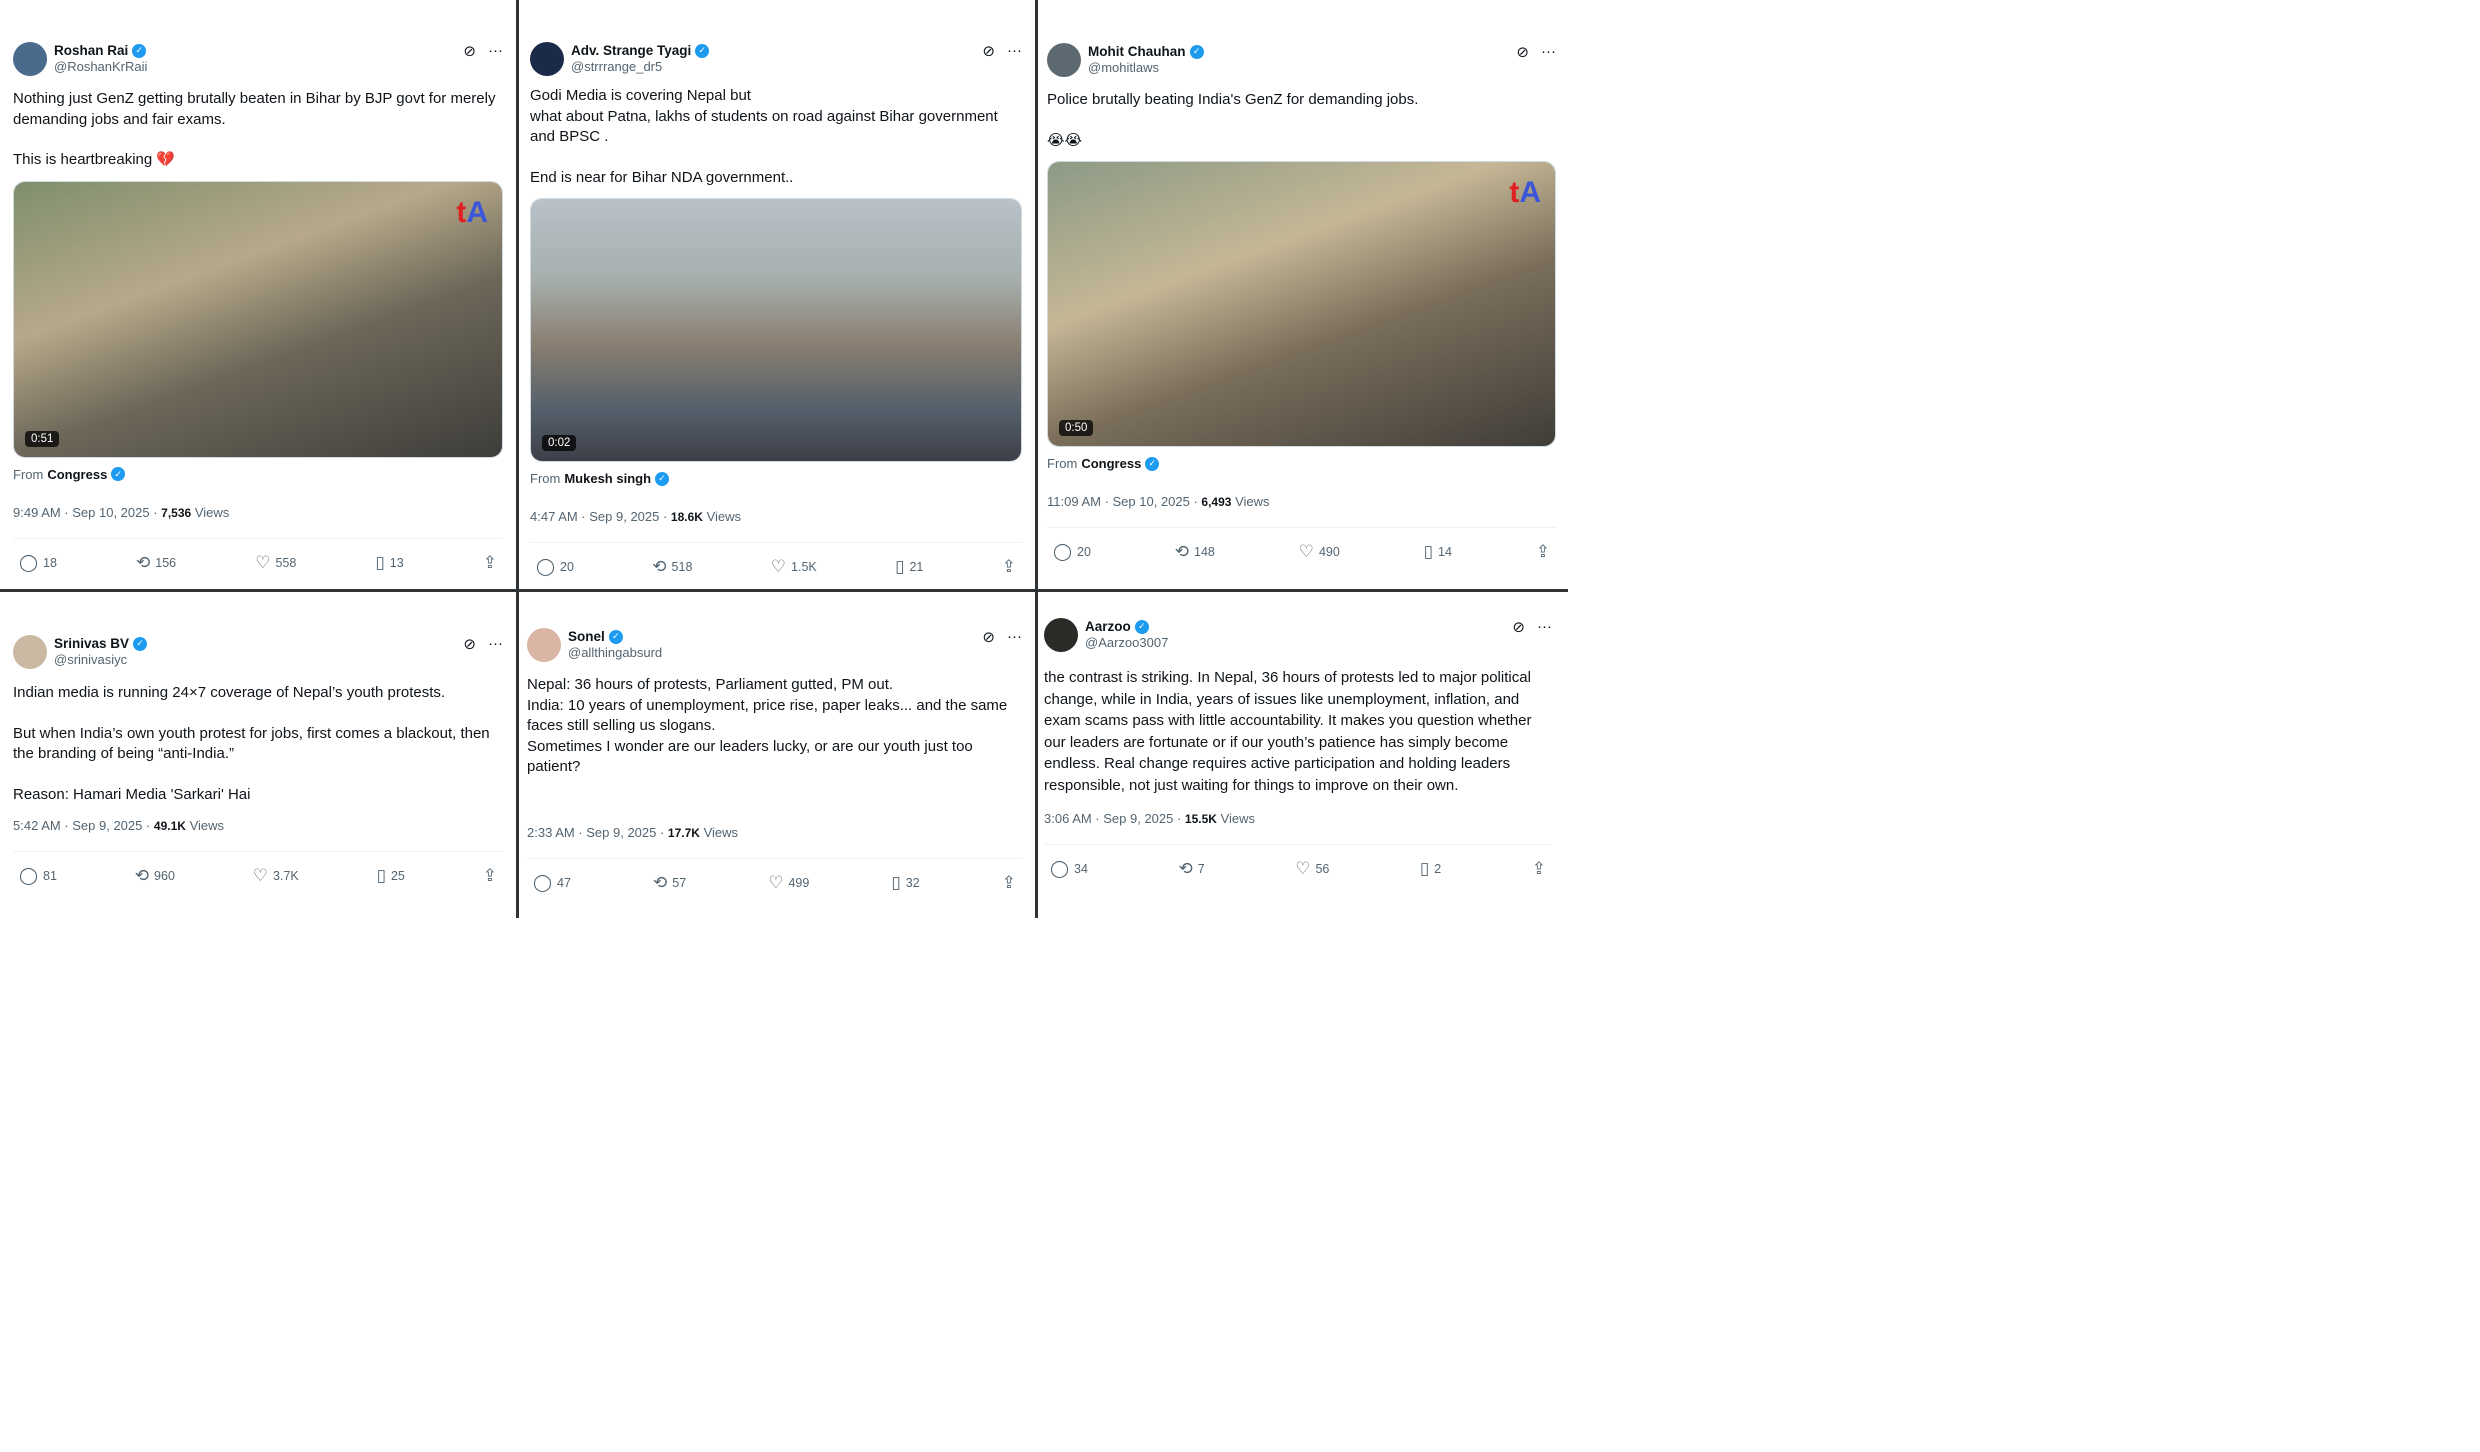 Image resolution: width=2480 pixels, height=1452 pixels. Describe the element at coordinates (258, 512) in the screenshot. I see `tweet-meta: 9:49 AM · Sep 10, 2025 · 7,536 Views` at that location.